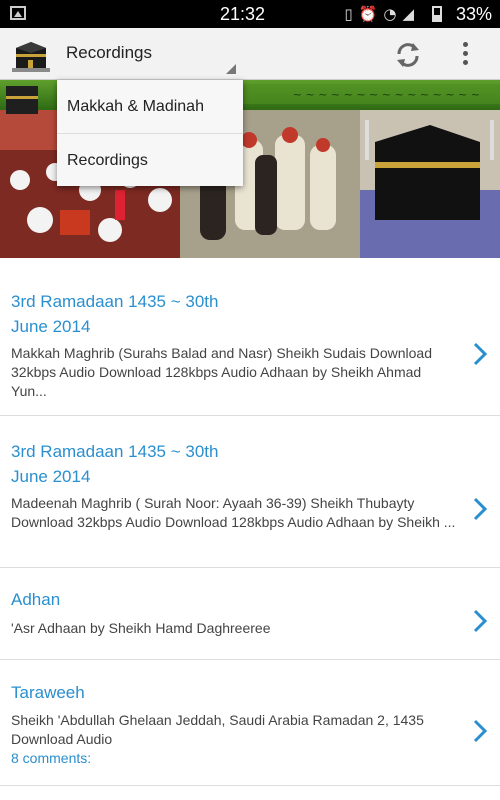 The height and width of the screenshot is (800, 500). Describe the element at coordinates (109, 53) in the screenshot. I see `action-bar-title: Recordings` at that location.